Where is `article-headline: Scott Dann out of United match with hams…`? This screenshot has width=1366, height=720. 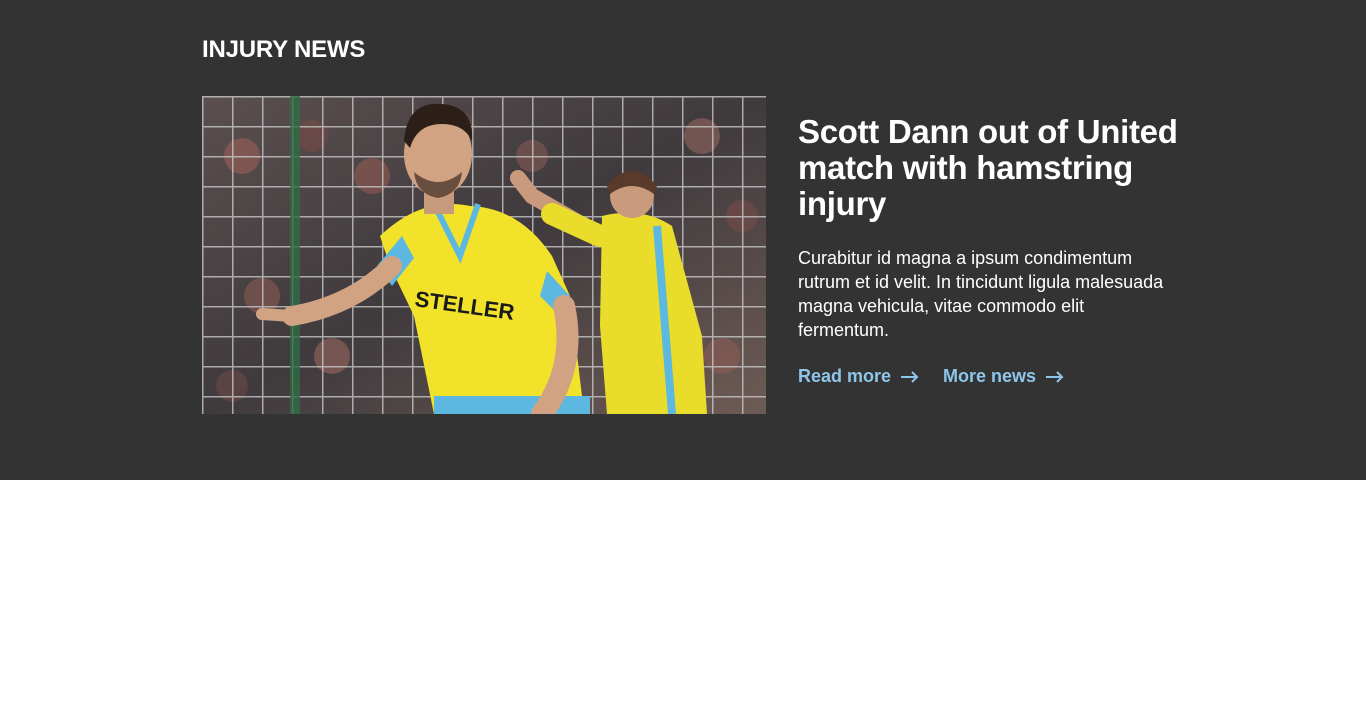
article-headline: Scott Dann out of United match with hams… is located at coordinates (988, 168).